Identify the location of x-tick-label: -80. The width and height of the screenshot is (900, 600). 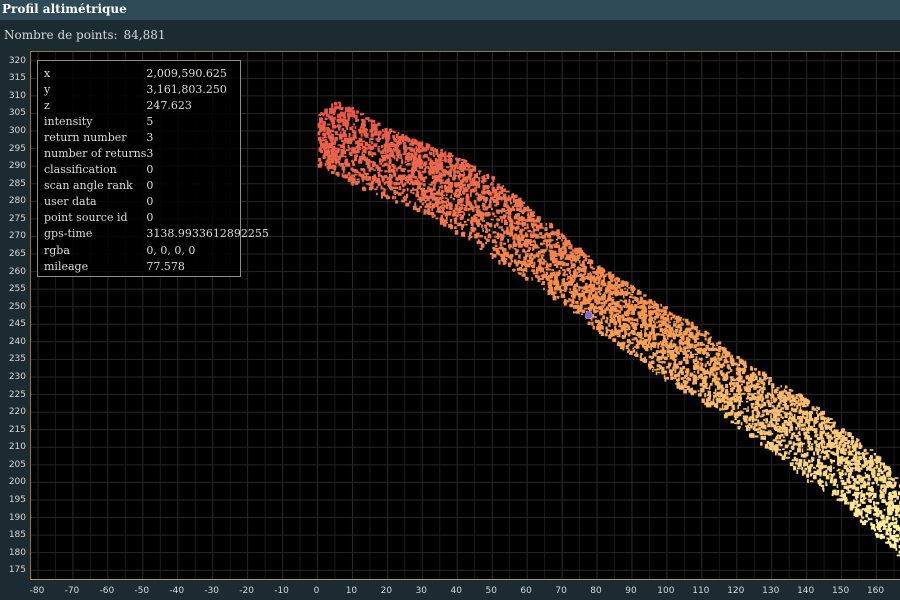
(37, 591).